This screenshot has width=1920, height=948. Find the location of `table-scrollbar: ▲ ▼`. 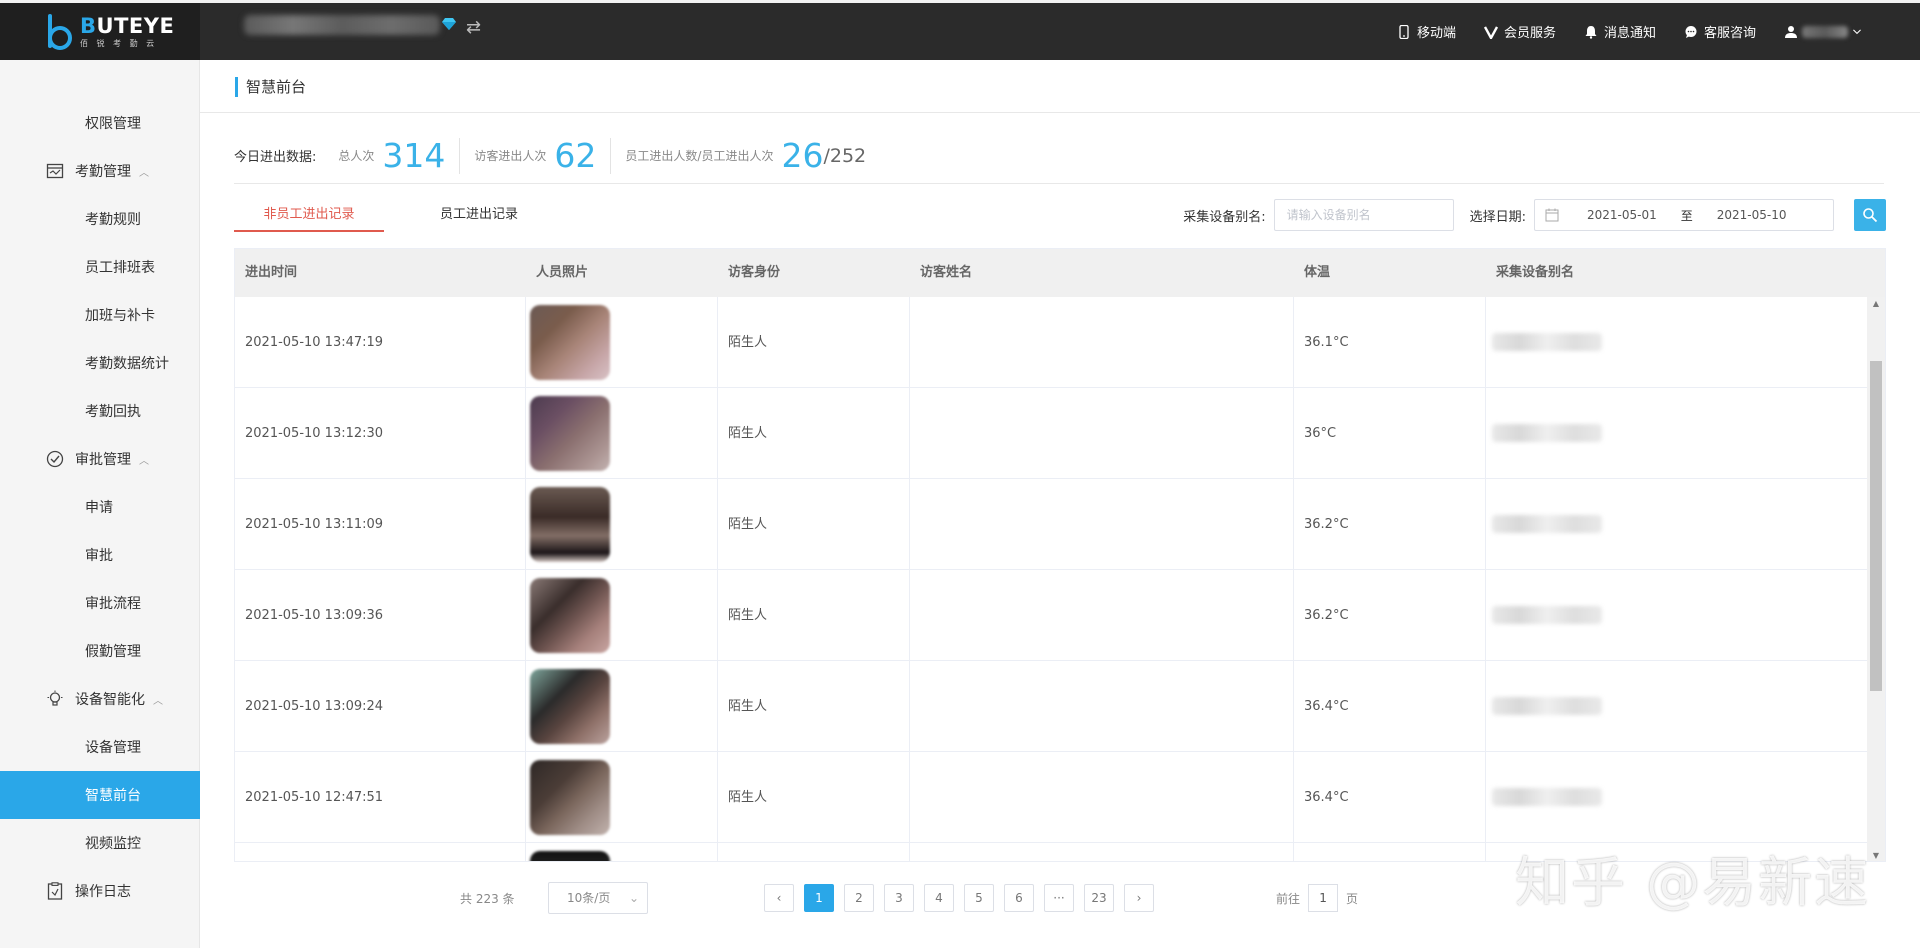

table-scrollbar: ▲ ▼ is located at coordinates (1876, 579).